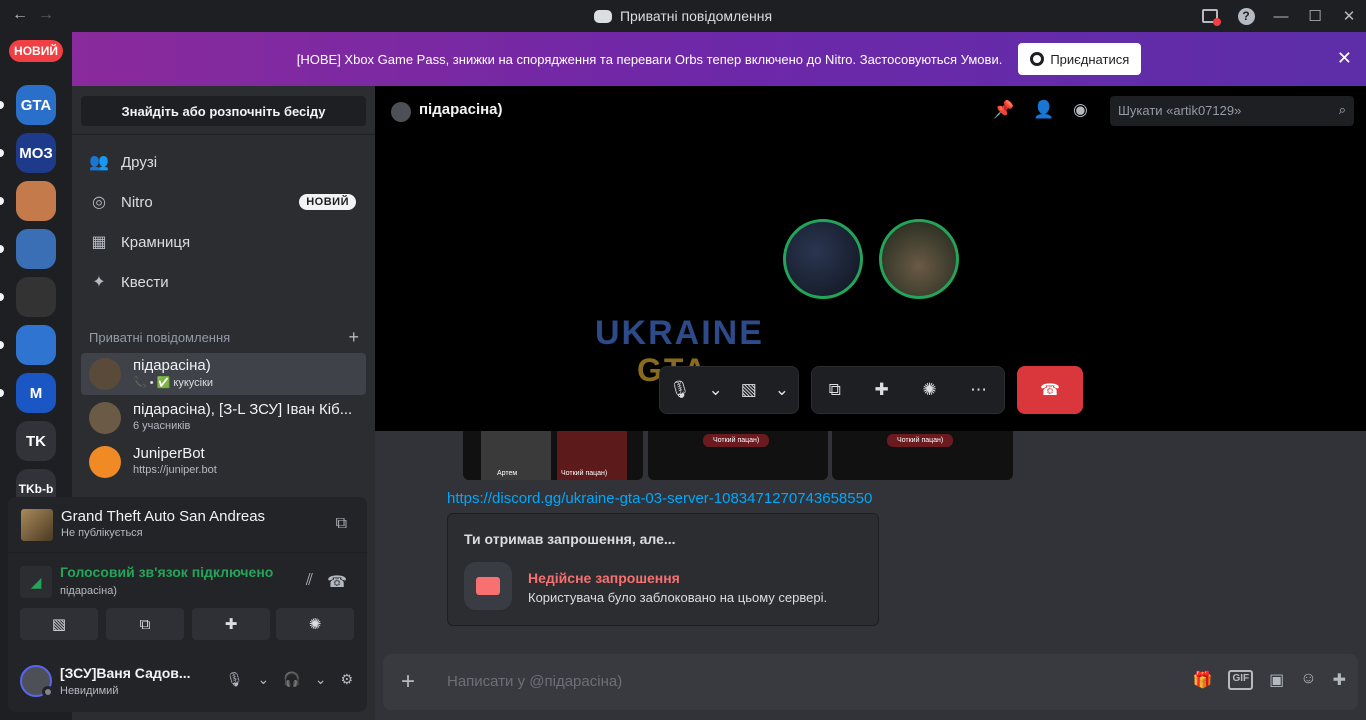 The width and height of the screenshot is (1366, 720). I want to click on thumb-name: Артем, so click(507, 473).